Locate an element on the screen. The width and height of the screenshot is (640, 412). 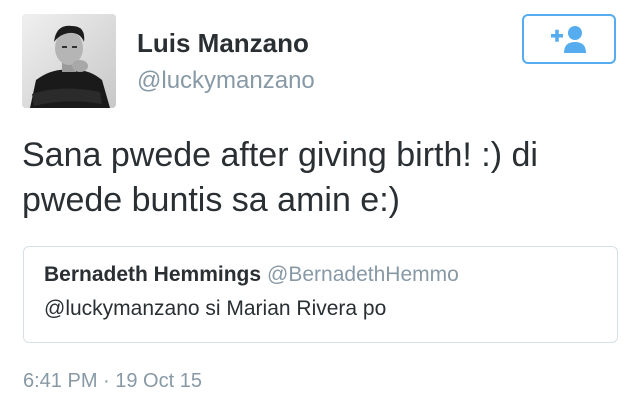
tweet-timestamp: 6:41 PM · 19 Oct 15 is located at coordinates (112, 381).